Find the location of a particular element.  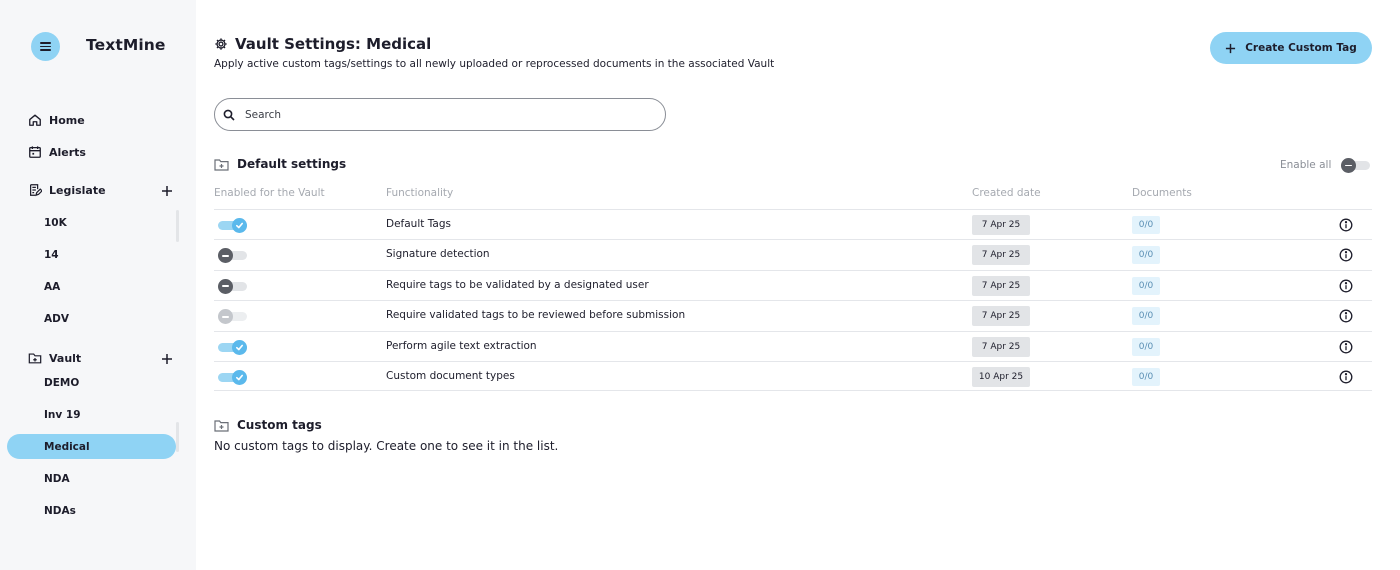

nav-vault: Vault is located at coordinates (54, 358).